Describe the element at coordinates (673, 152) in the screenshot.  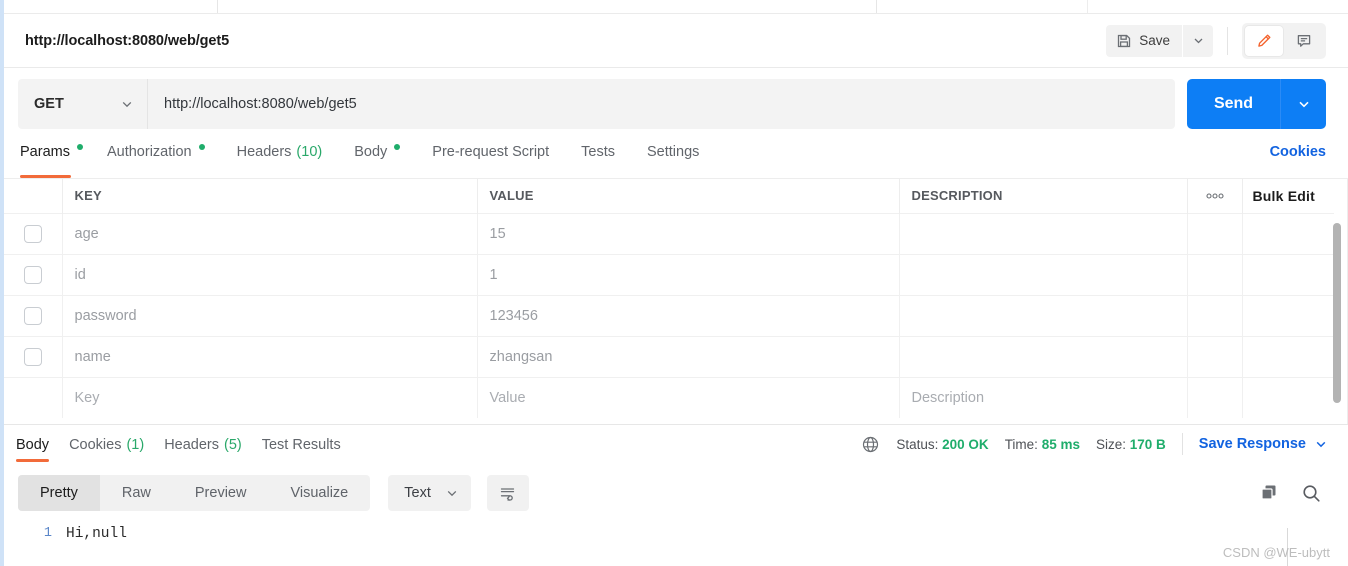
I see `tab-settings-label: Settings` at that location.